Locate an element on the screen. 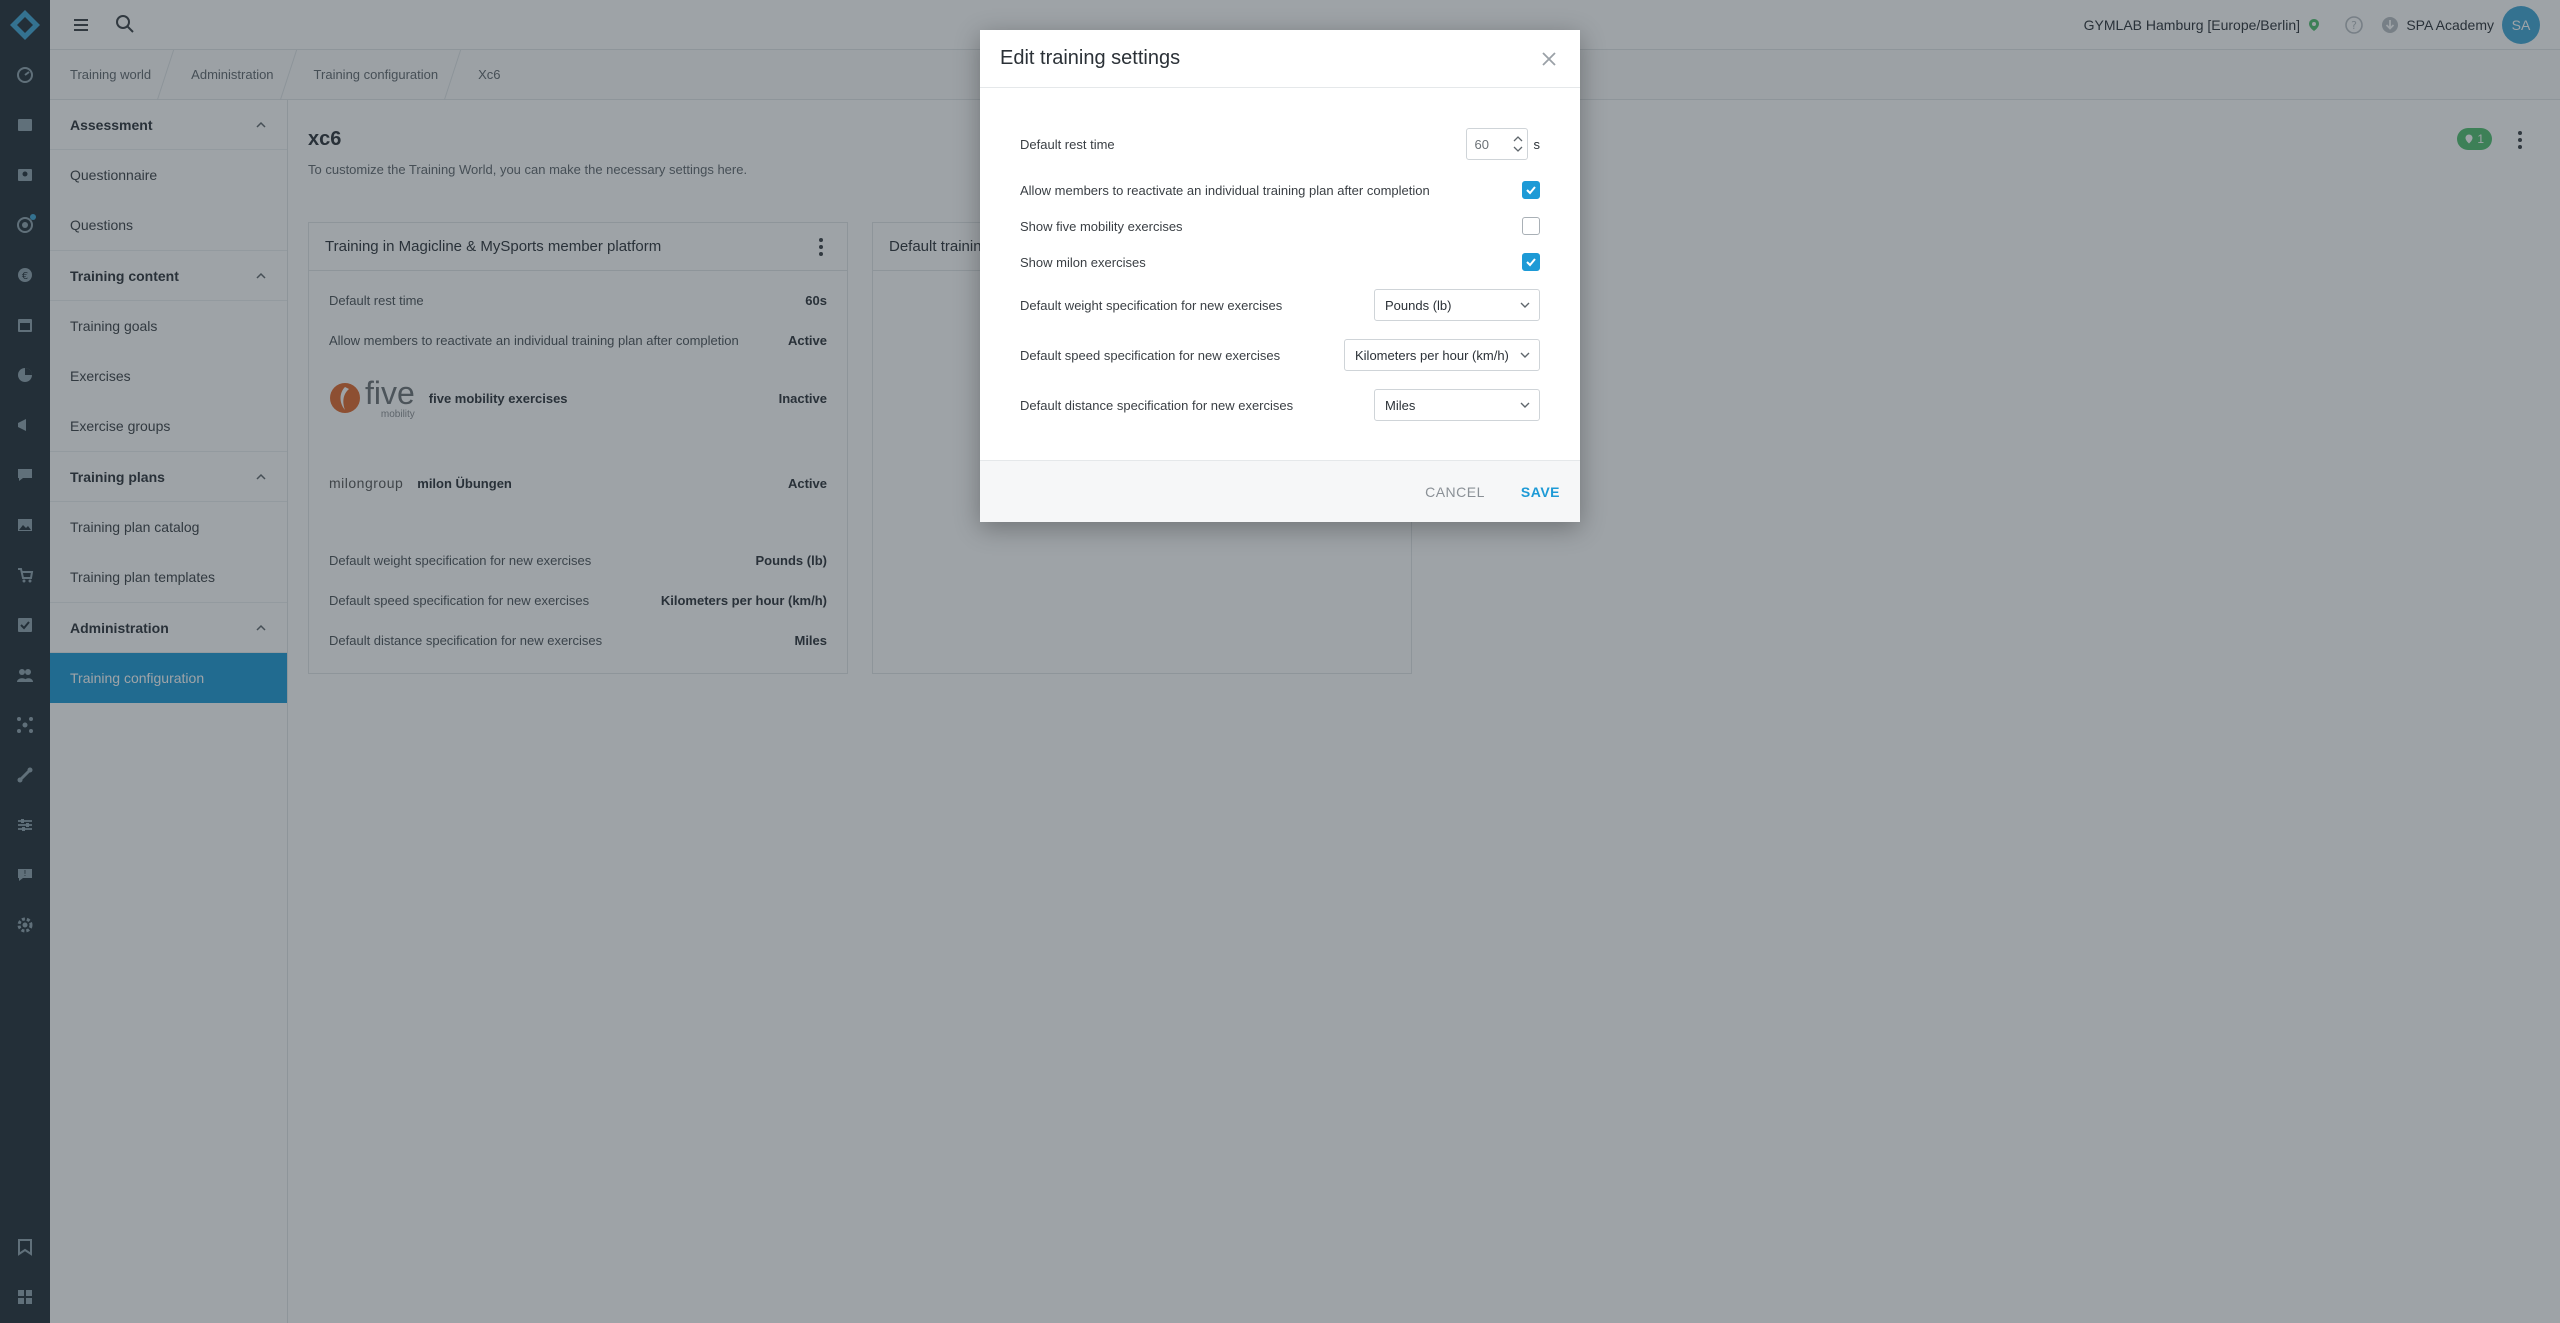 Image resolution: width=2560 pixels, height=1323 pixels. weight-select: Pounds (lb) is located at coordinates (1457, 305).